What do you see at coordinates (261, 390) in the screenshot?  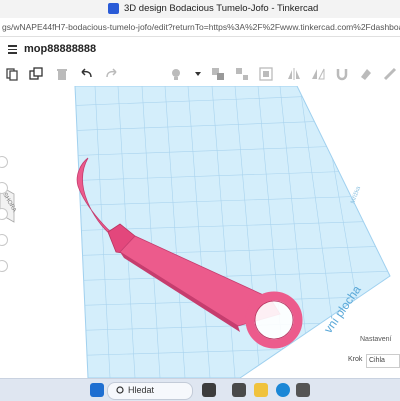 I see `file-explorer-icon` at bounding box center [261, 390].